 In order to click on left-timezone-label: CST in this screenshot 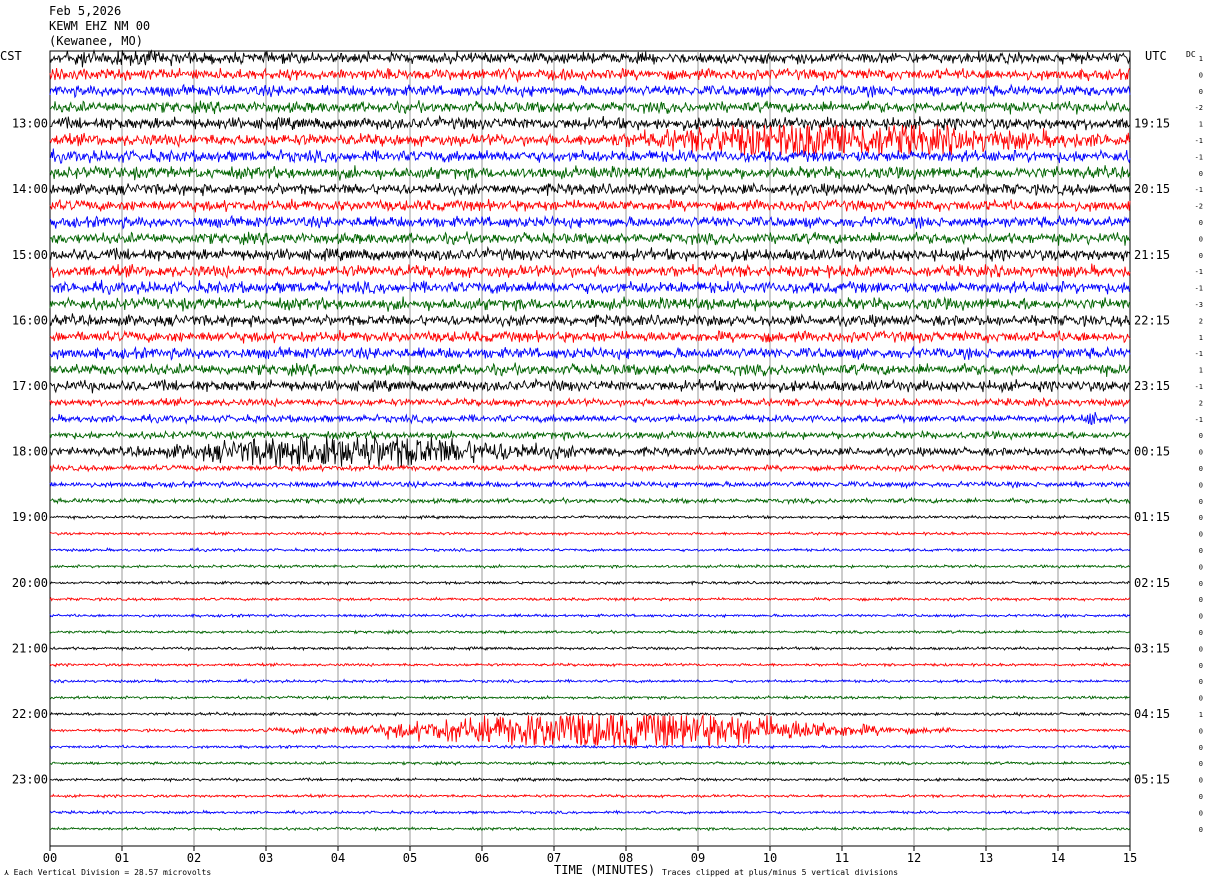, I will do `click(11, 56)`.